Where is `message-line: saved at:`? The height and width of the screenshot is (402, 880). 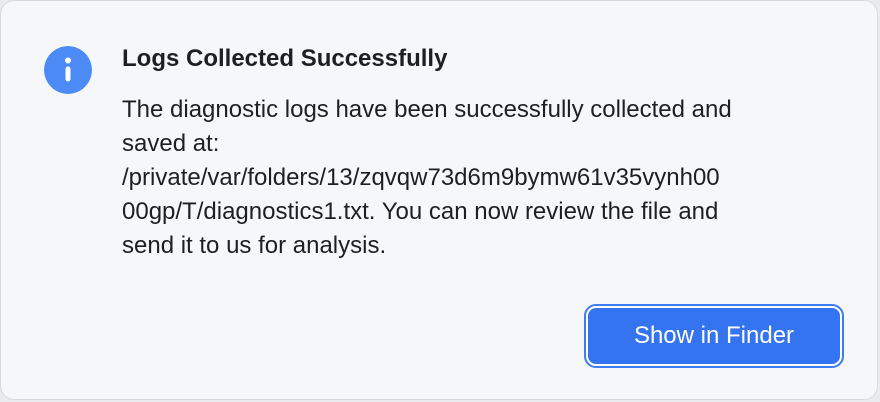 message-line: saved at: is located at coordinates (171, 143).